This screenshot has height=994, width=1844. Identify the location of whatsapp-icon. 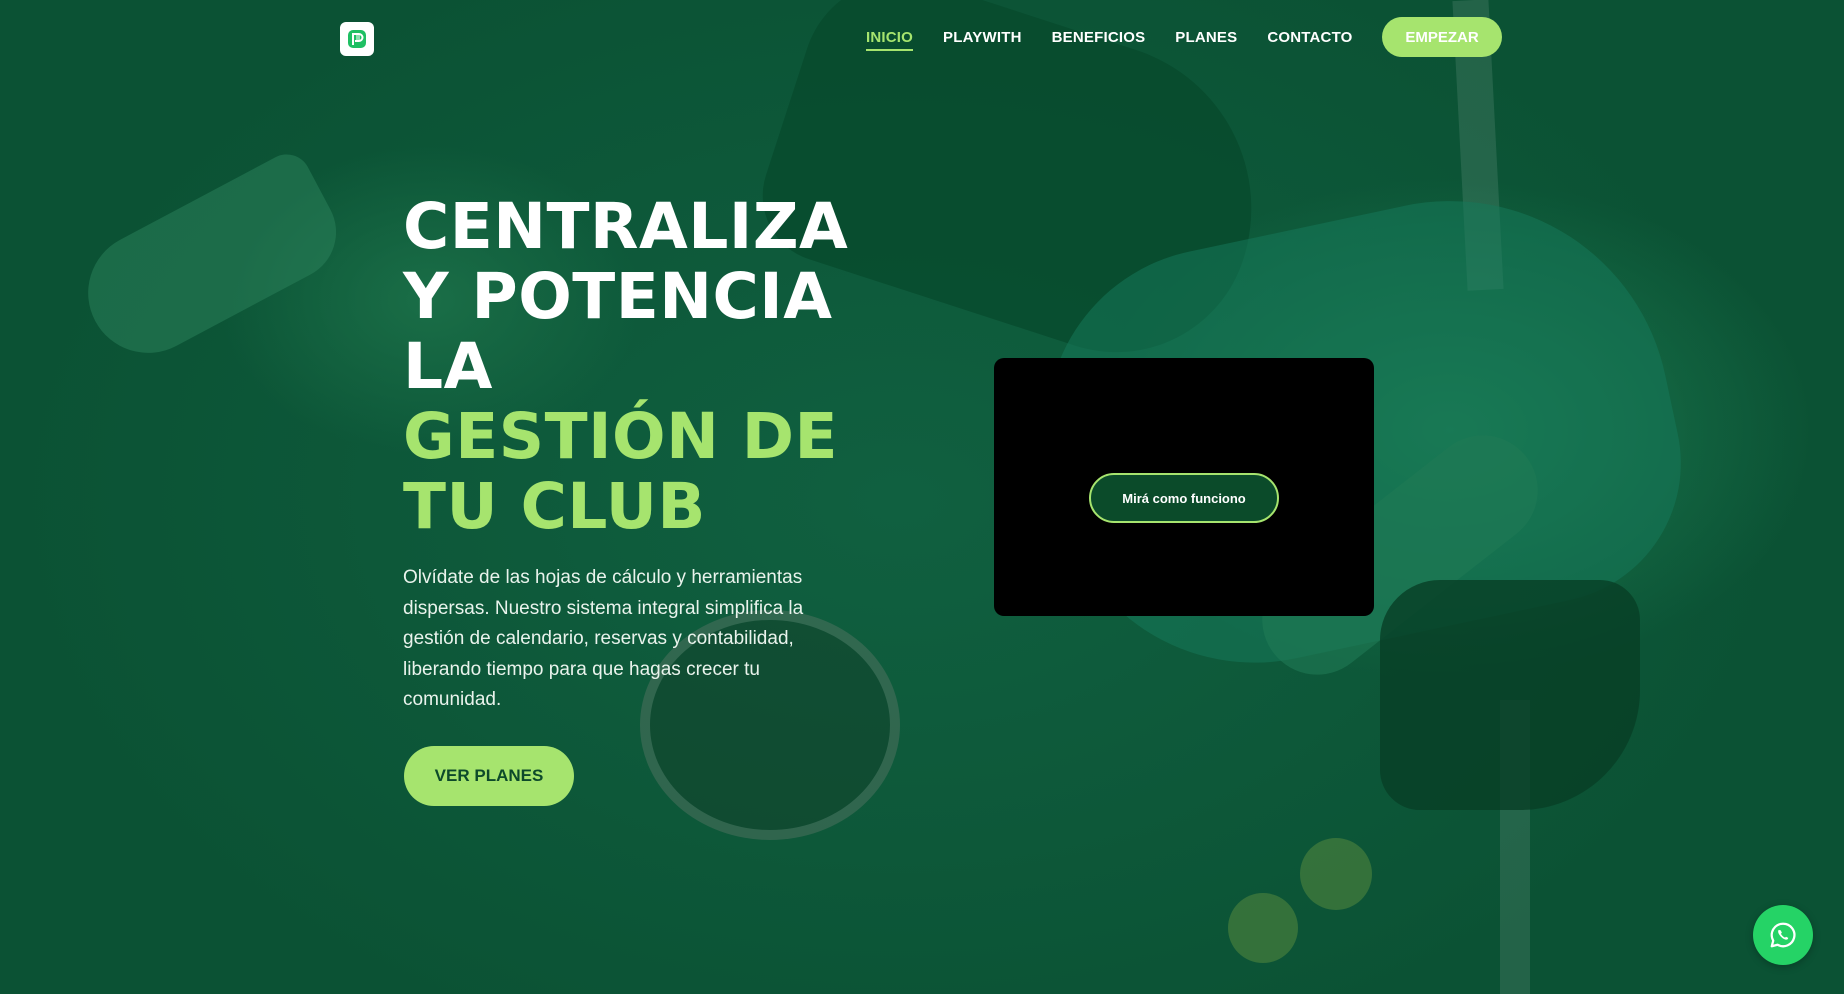
(1783, 935).